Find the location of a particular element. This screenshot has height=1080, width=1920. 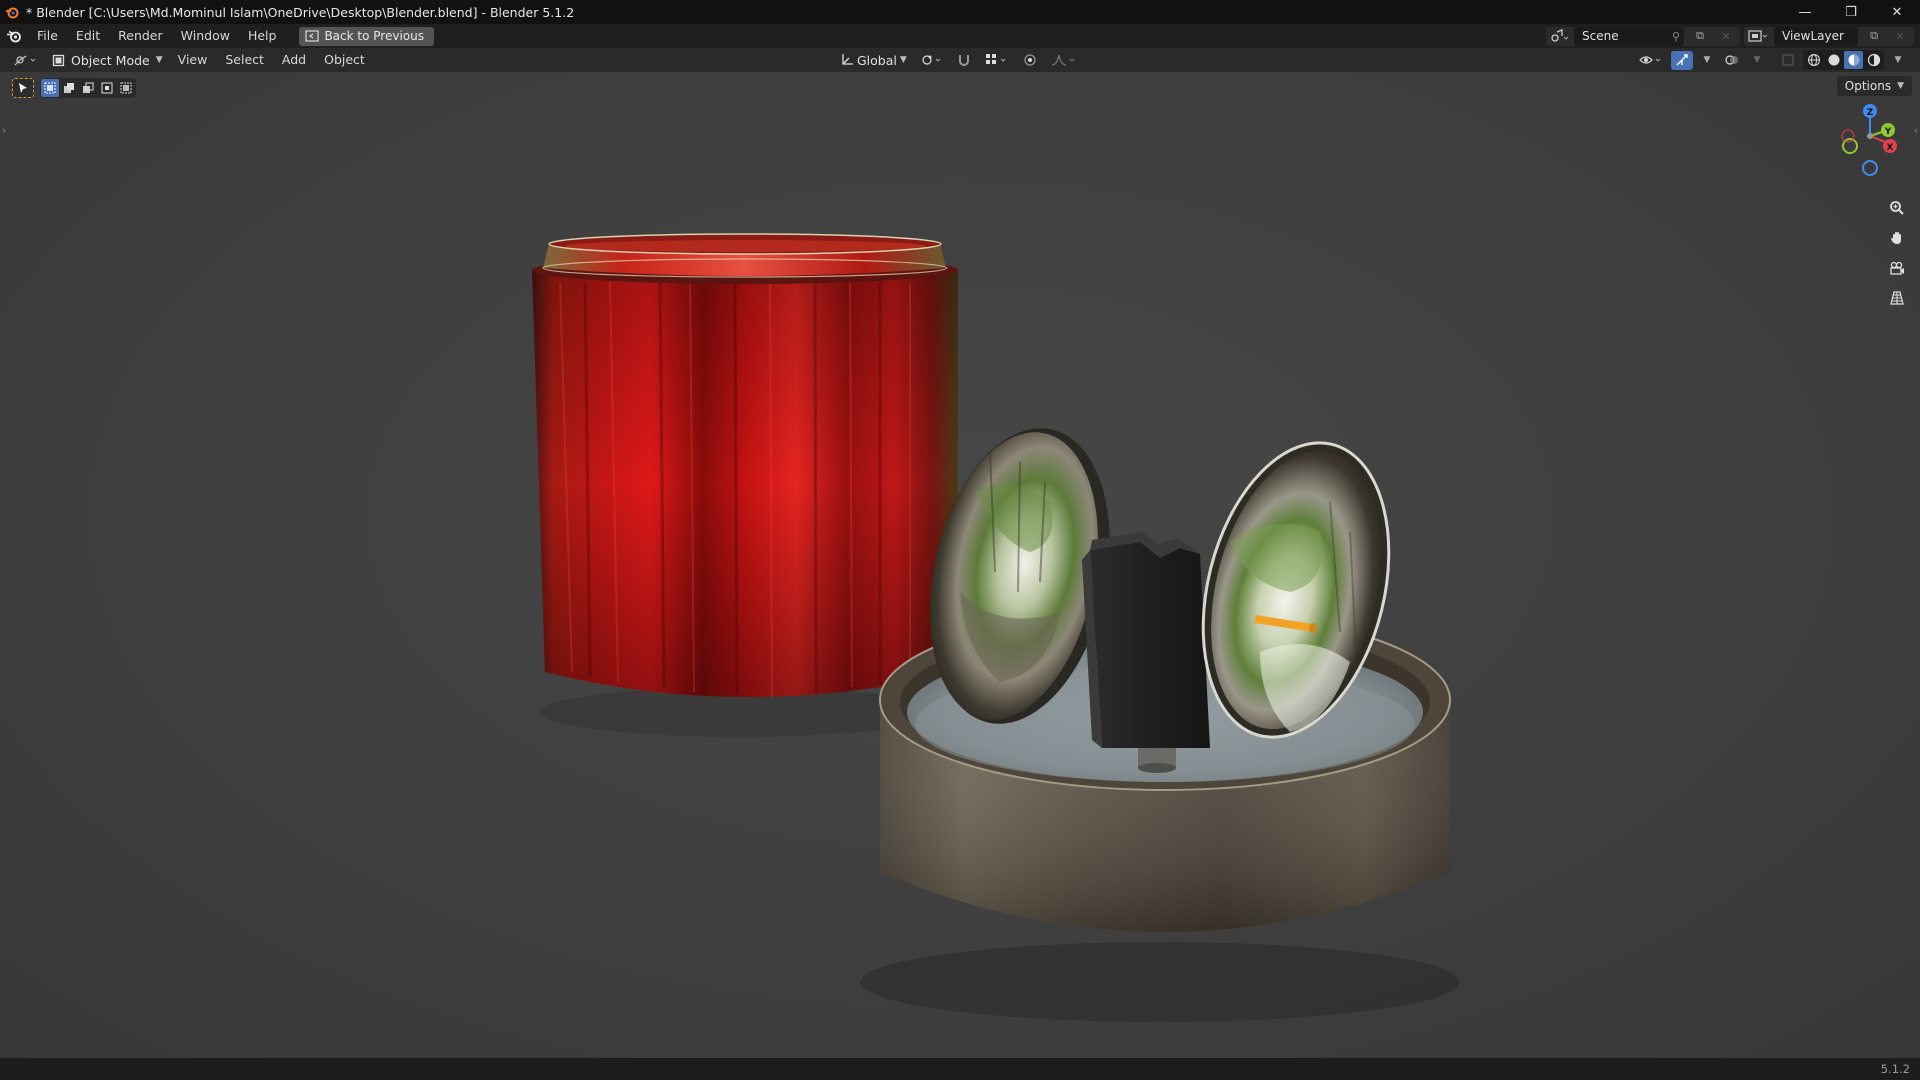

gizmo-x-label: X is located at coordinates (1890, 148).